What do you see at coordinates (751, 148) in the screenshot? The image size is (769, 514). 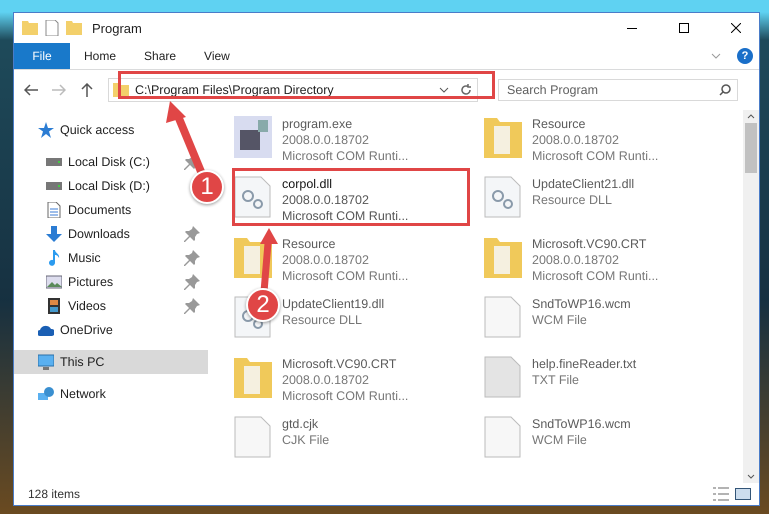 I see `scrollbar-thumb` at bounding box center [751, 148].